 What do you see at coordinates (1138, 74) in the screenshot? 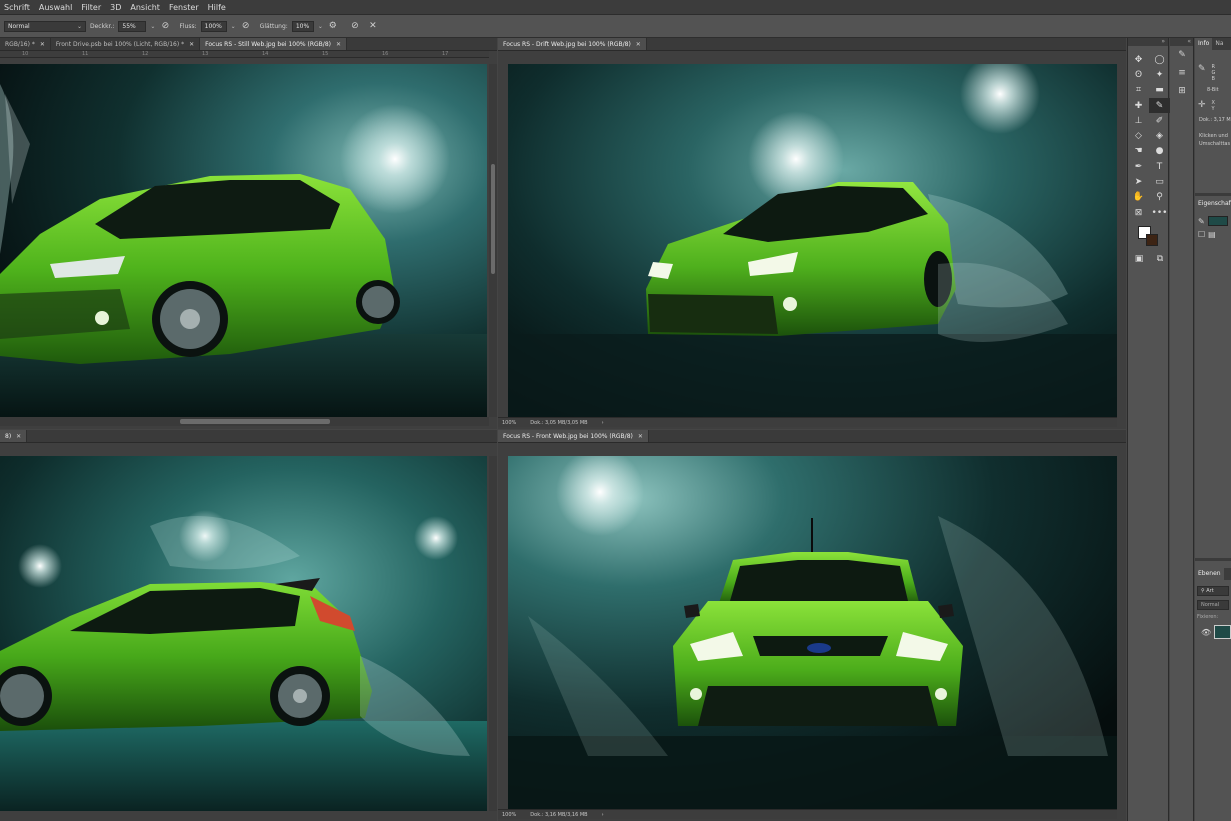
I see `lasso-tool-icon: ʘ` at bounding box center [1138, 74].